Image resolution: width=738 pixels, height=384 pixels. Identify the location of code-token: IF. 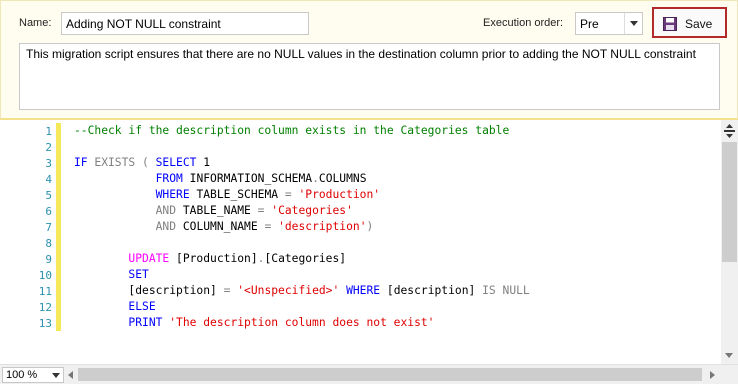
(84, 162).